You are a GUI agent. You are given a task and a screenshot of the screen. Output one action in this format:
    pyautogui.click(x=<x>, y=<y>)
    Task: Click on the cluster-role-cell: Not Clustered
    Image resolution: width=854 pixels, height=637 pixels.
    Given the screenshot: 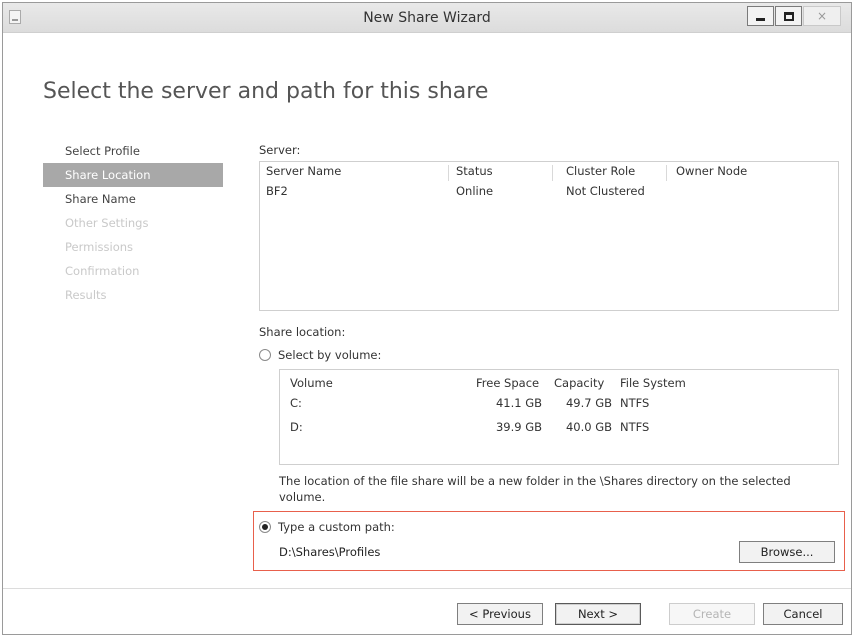 What is the action you would take?
    pyautogui.click(x=605, y=191)
    